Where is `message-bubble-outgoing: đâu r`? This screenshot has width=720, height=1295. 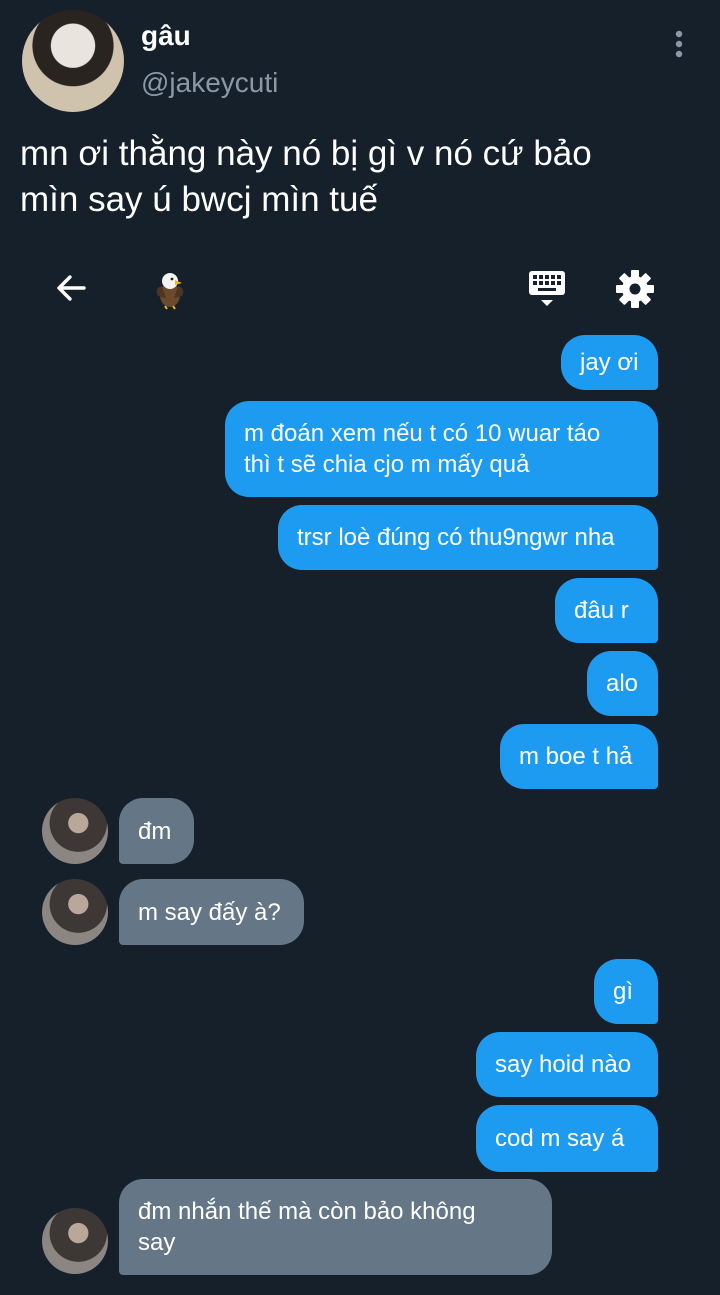
message-bubble-outgoing: đâu r is located at coordinates (606, 610).